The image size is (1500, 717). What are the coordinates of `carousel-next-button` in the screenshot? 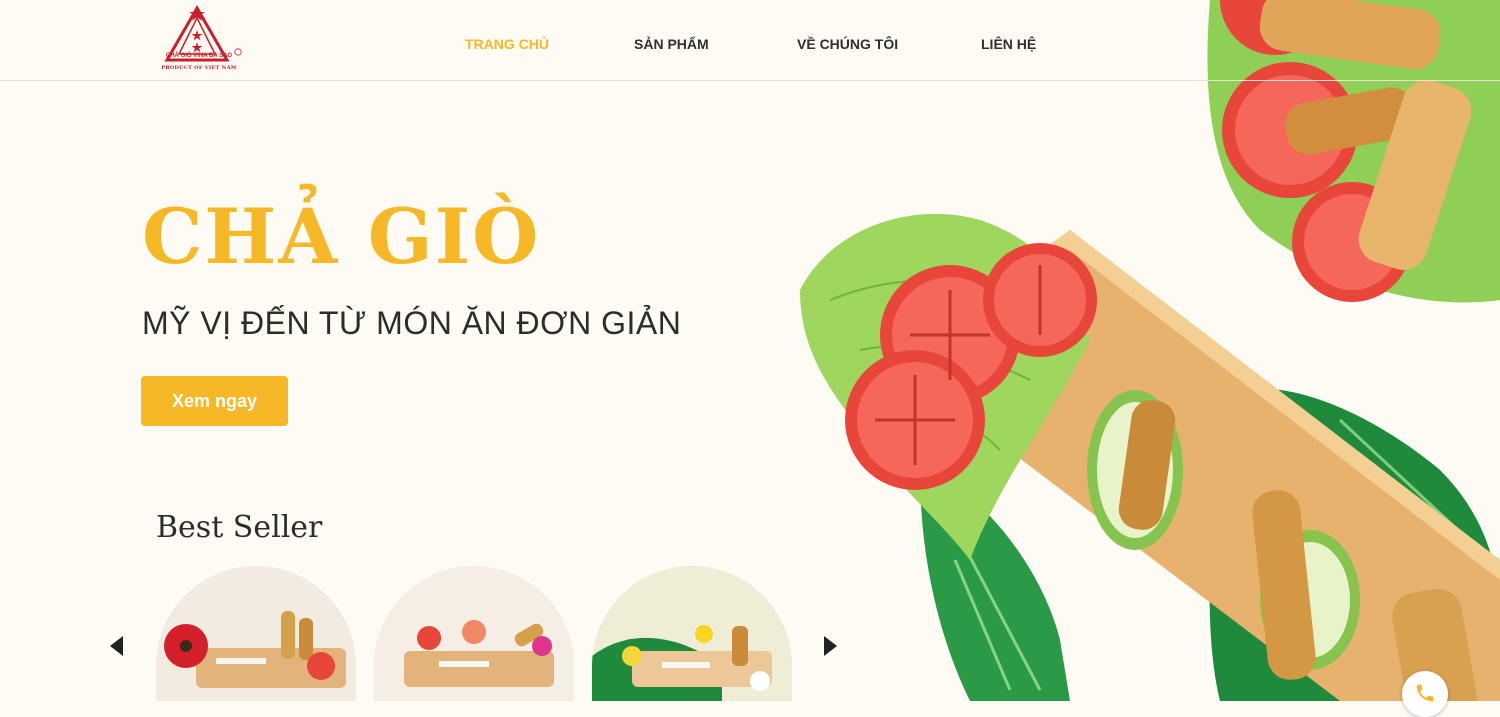 It's located at (830, 646).